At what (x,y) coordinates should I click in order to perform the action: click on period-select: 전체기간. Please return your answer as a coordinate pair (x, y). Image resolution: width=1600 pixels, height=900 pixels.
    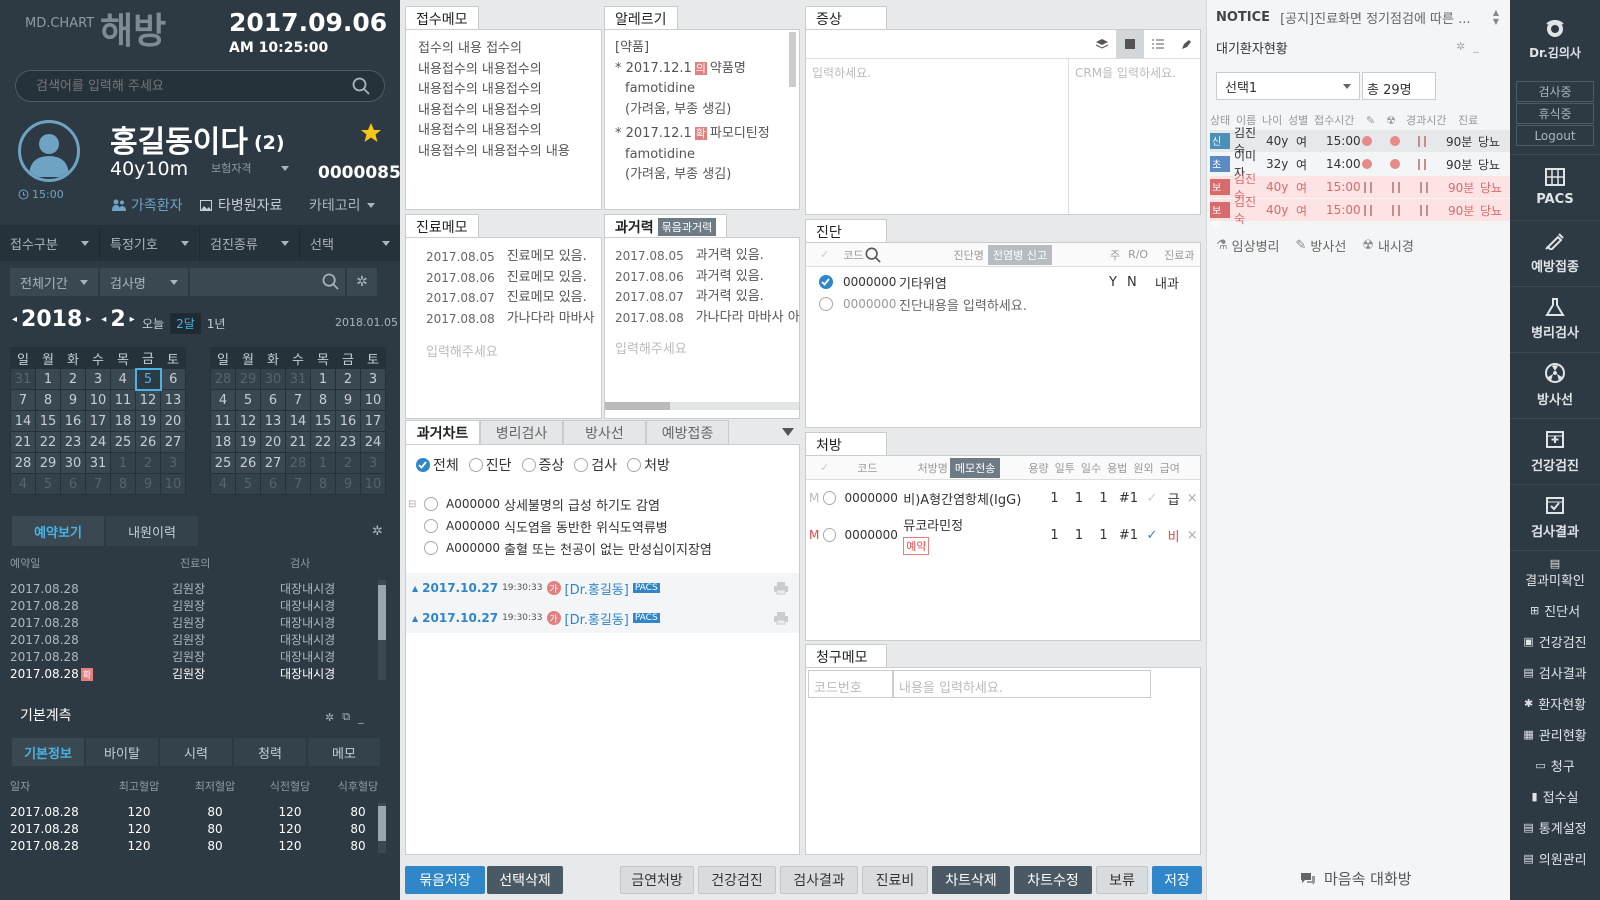
    Looking at the image, I should click on (54, 282).